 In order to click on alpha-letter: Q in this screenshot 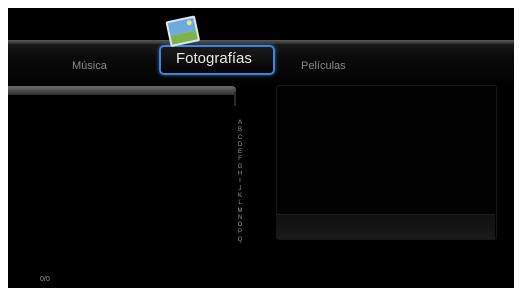, I will do `click(240, 240)`.